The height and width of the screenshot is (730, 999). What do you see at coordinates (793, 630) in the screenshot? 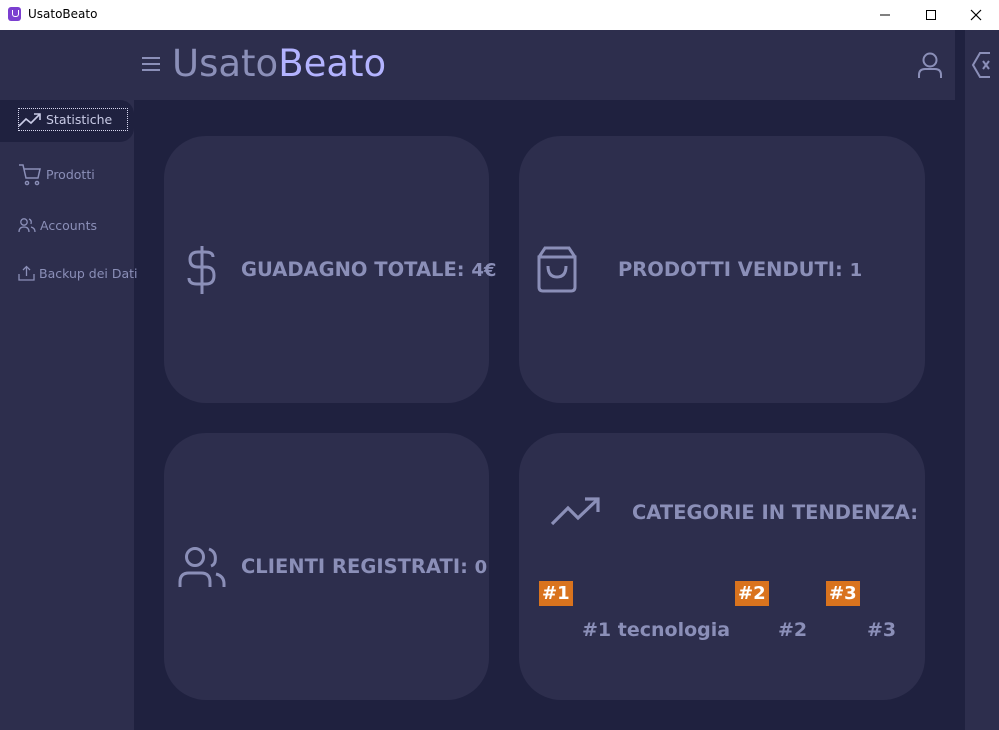
I see `rank-item-2: #2` at bounding box center [793, 630].